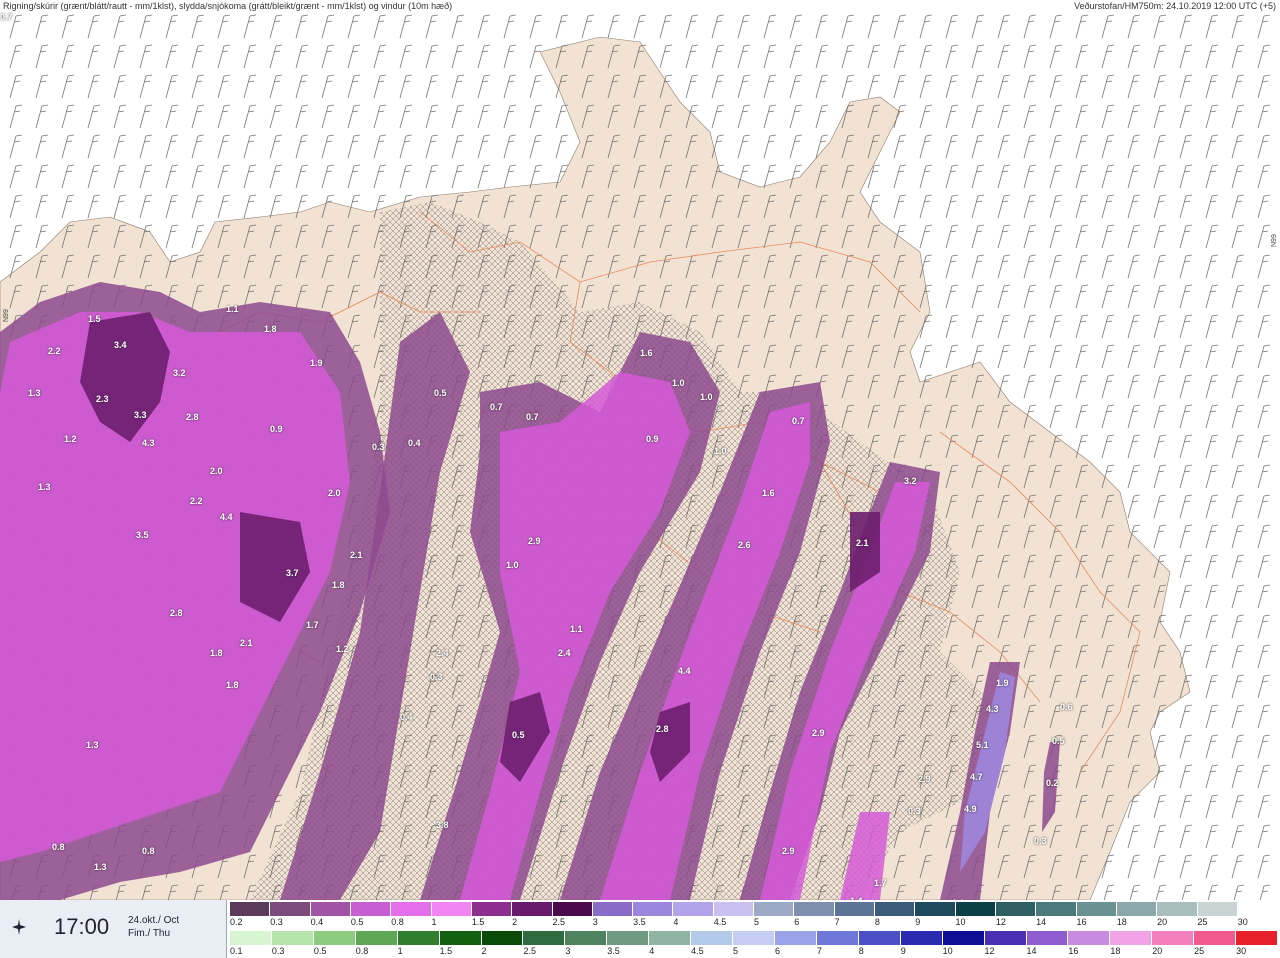 The width and height of the screenshot is (1280, 958). What do you see at coordinates (342, 649) in the screenshot?
I see `precip-value-label: 1.2` at bounding box center [342, 649].